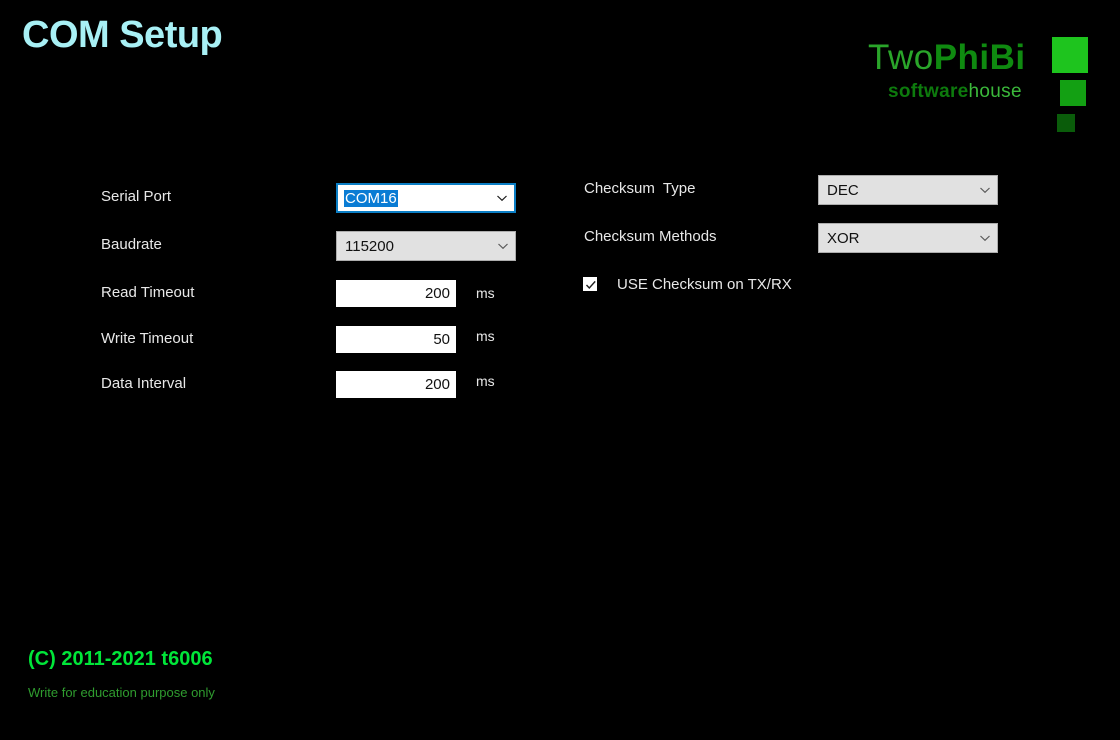 This screenshot has height=740, width=1120. I want to click on serial-port-value: COM16, so click(371, 198).